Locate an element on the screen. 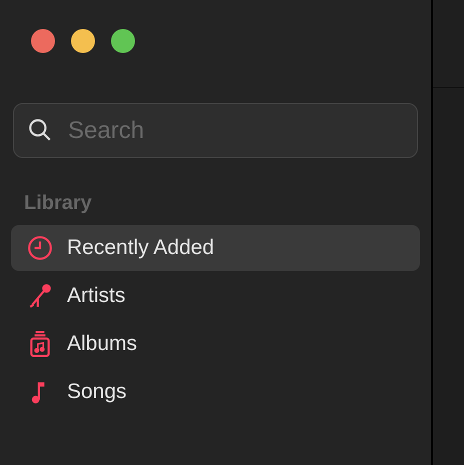  sidebar-item: Albums is located at coordinates (215, 344).